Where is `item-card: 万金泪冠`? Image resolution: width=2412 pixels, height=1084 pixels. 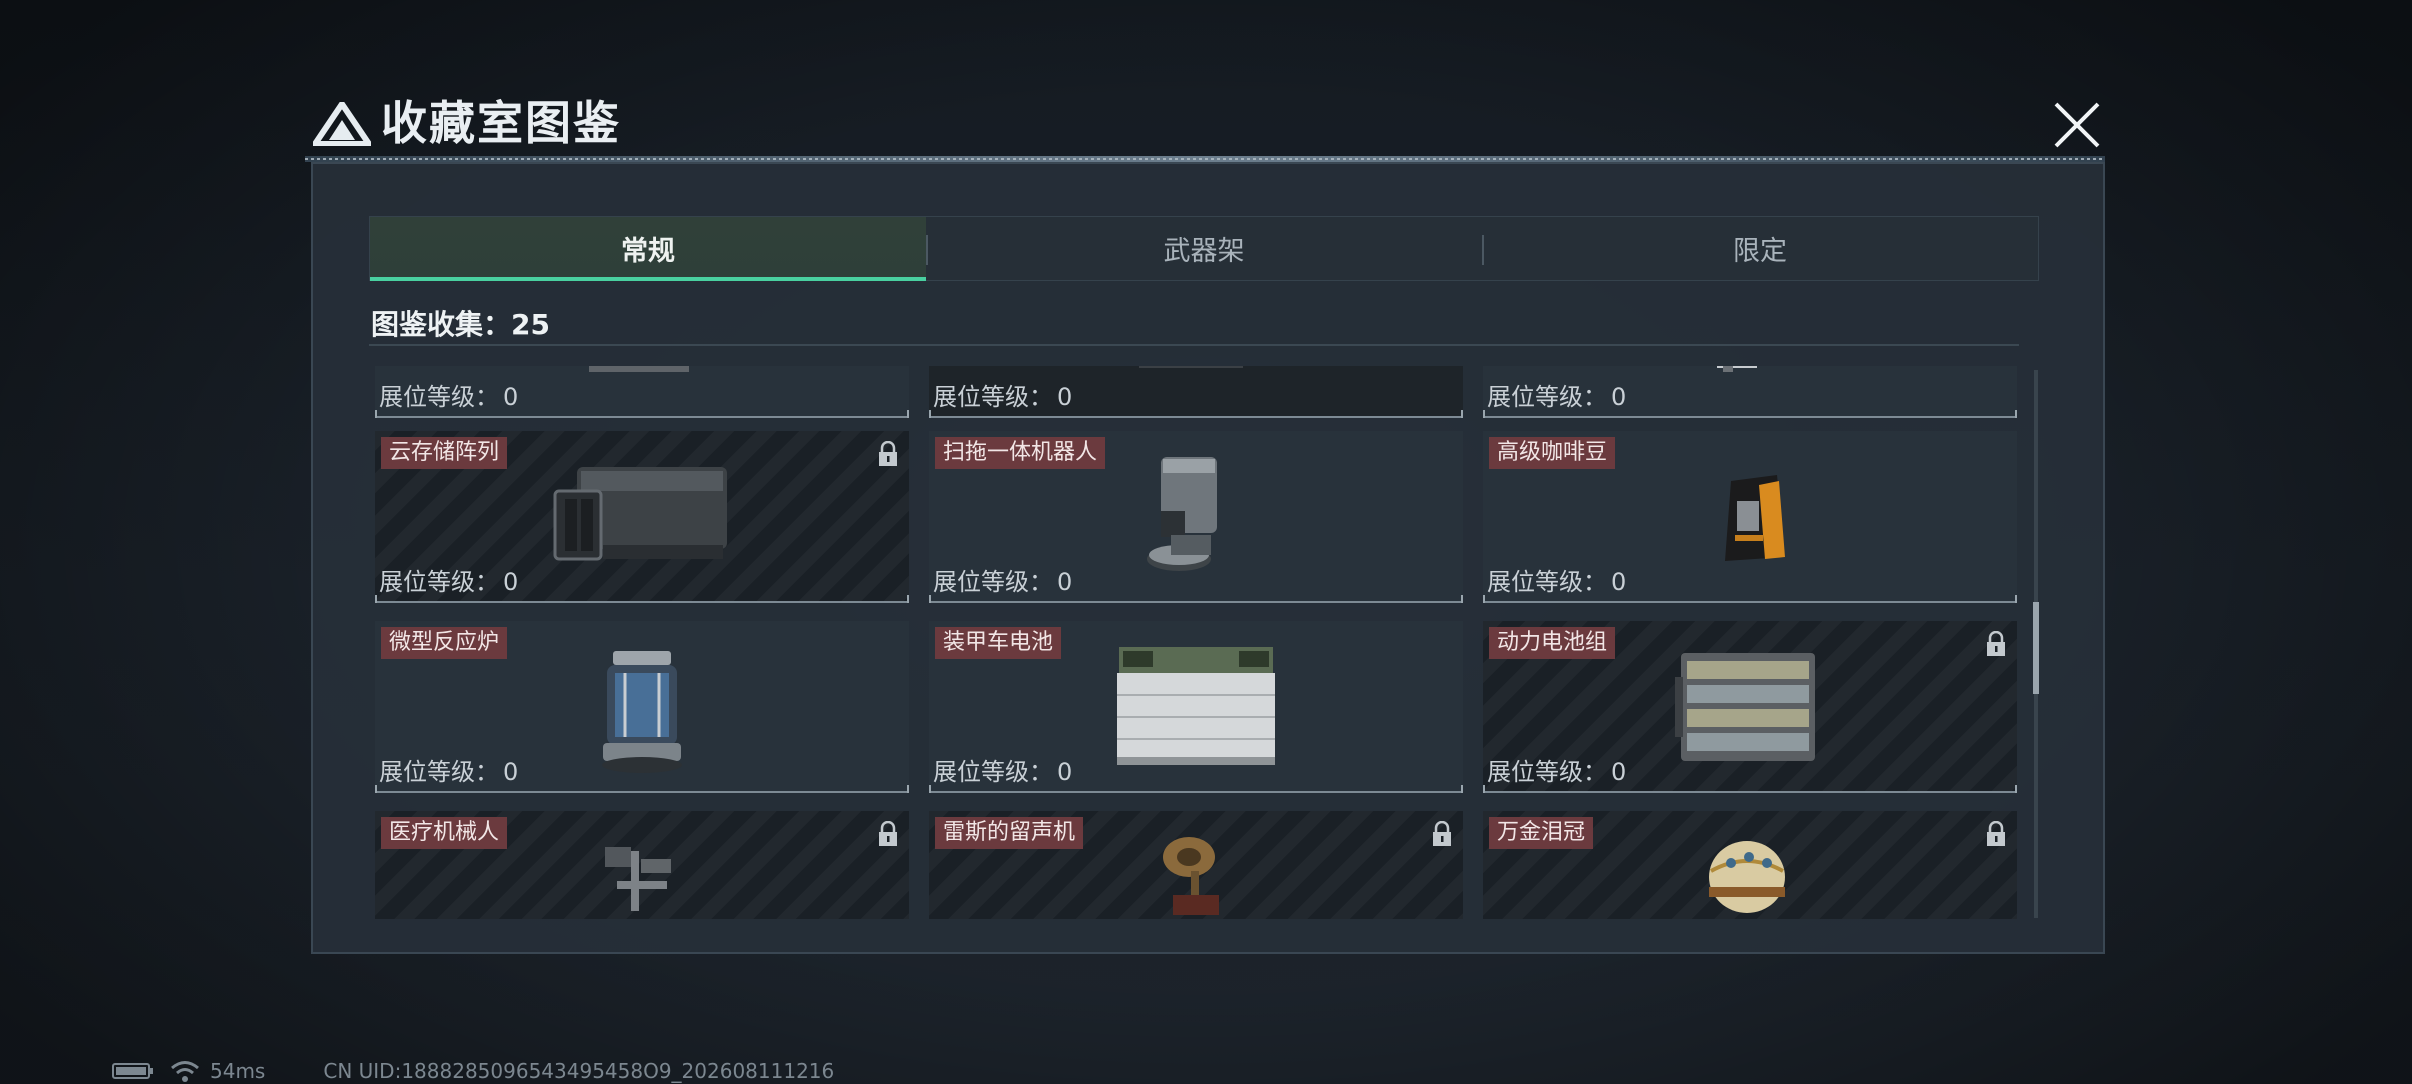 item-card: 万金泪冠 is located at coordinates (1750, 865).